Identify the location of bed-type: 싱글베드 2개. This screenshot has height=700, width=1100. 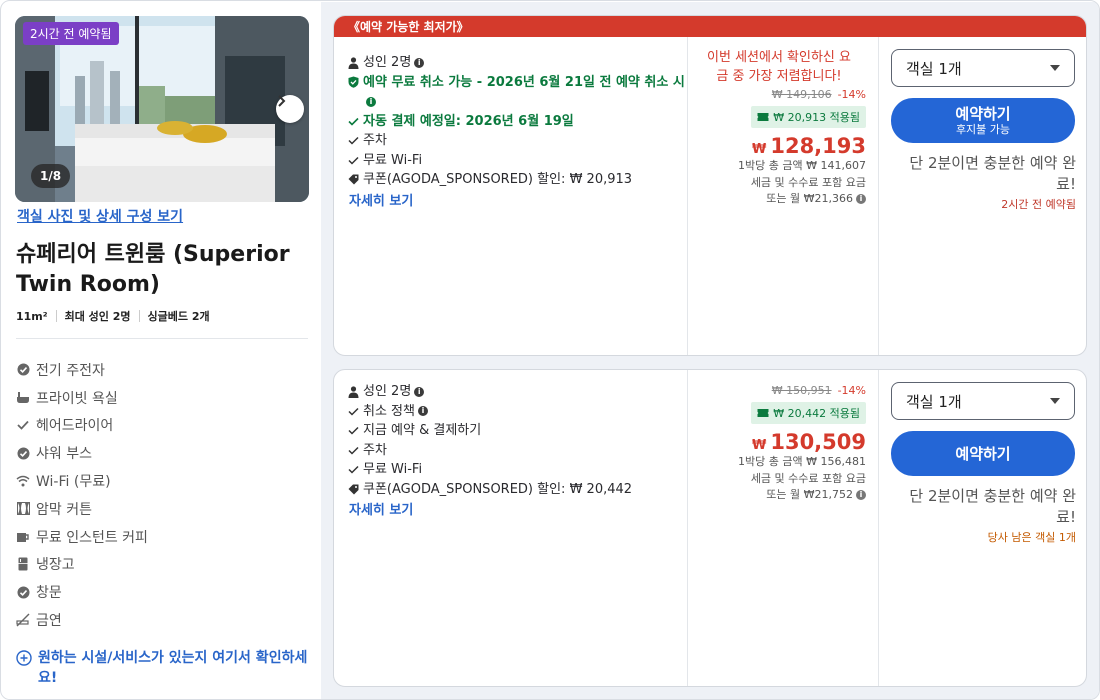
(178, 316).